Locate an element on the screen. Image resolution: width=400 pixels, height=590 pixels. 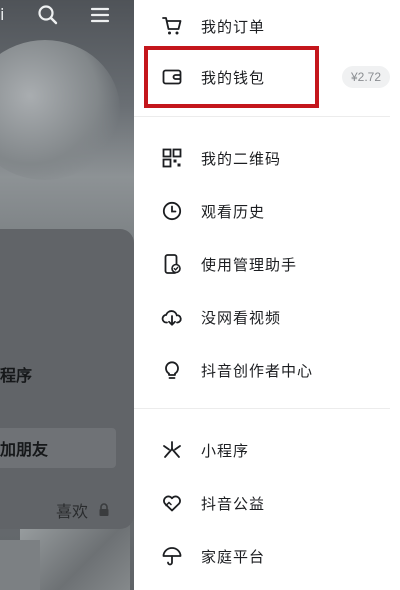
search-icon is located at coordinates (48, 15).